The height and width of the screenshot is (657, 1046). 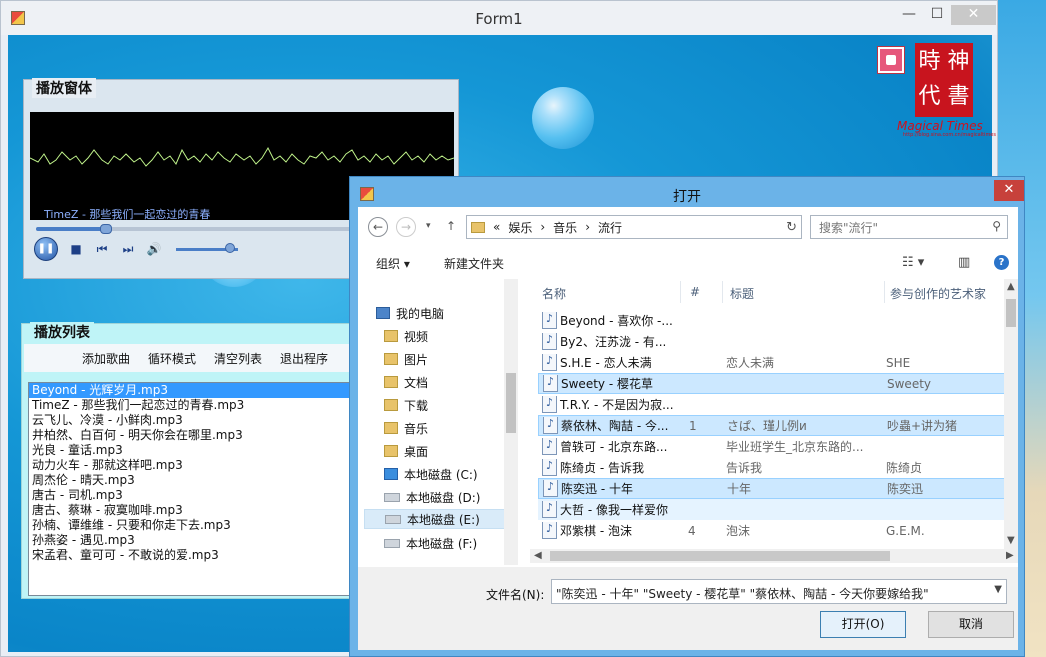 I want to click on nav-item-music: 音乐, so click(x=406, y=428).